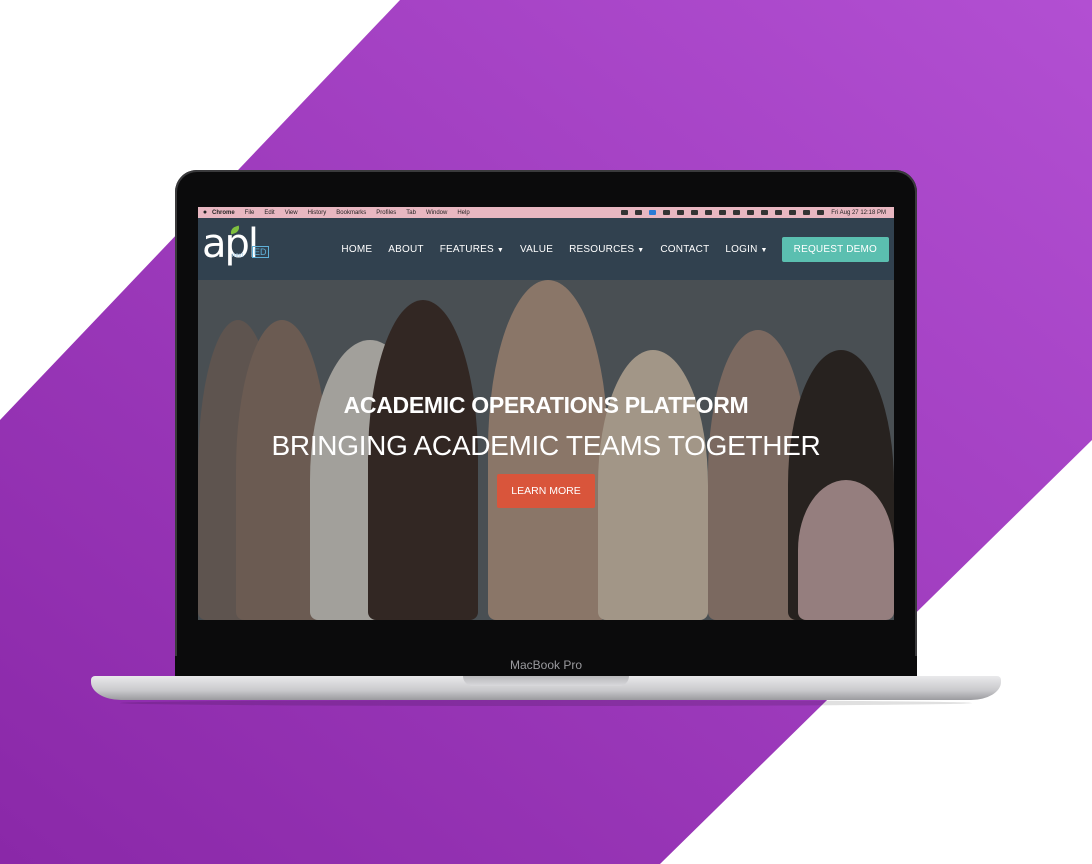 The height and width of the screenshot is (864, 1092). What do you see at coordinates (746, 249) in the screenshot?
I see `nav-login: LOGIN ▼` at bounding box center [746, 249].